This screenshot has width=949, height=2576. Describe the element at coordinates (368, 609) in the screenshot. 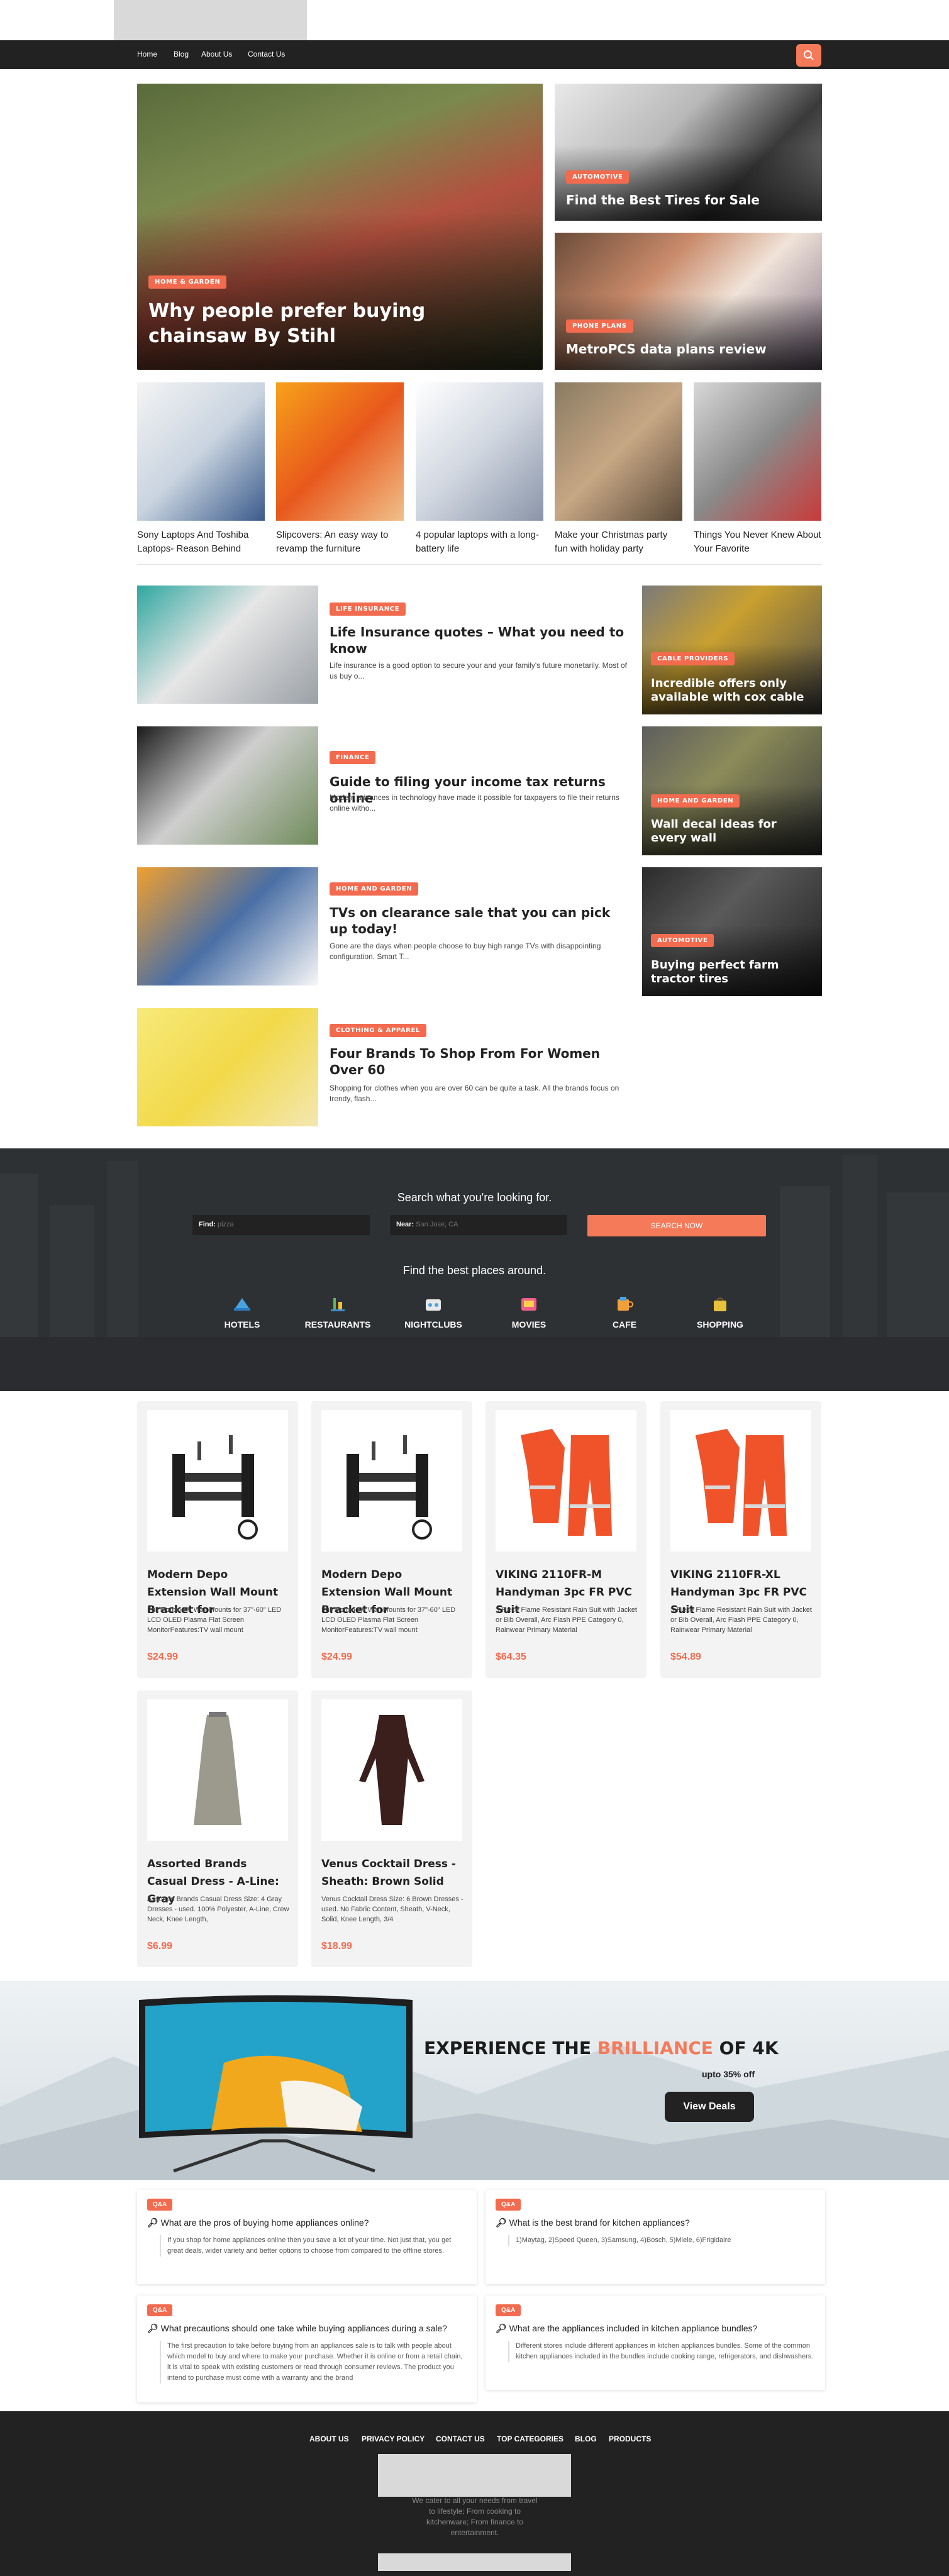

I see `article-tag: LIFE INSURANCE` at that location.